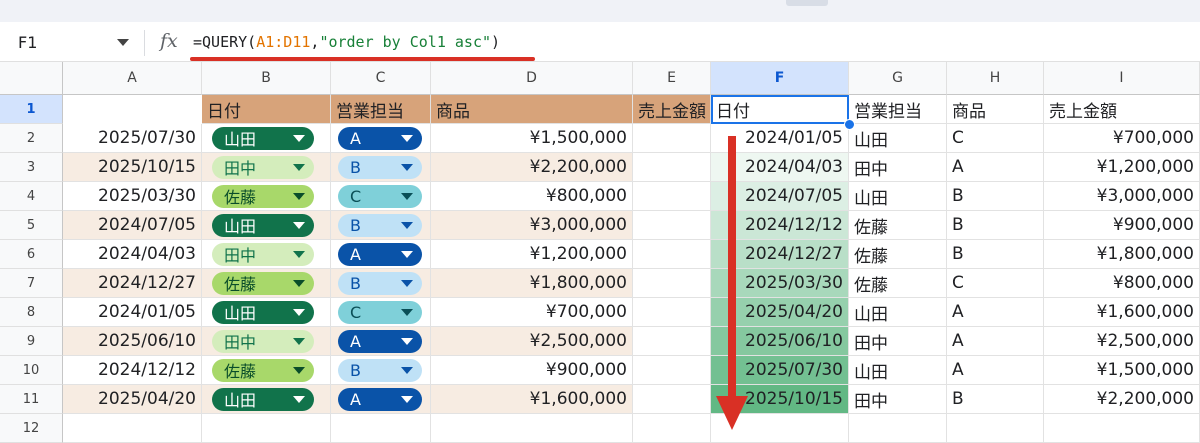  Describe the element at coordinates (532, 78) in the screenshot. I see `column-header-d: D` at that location.